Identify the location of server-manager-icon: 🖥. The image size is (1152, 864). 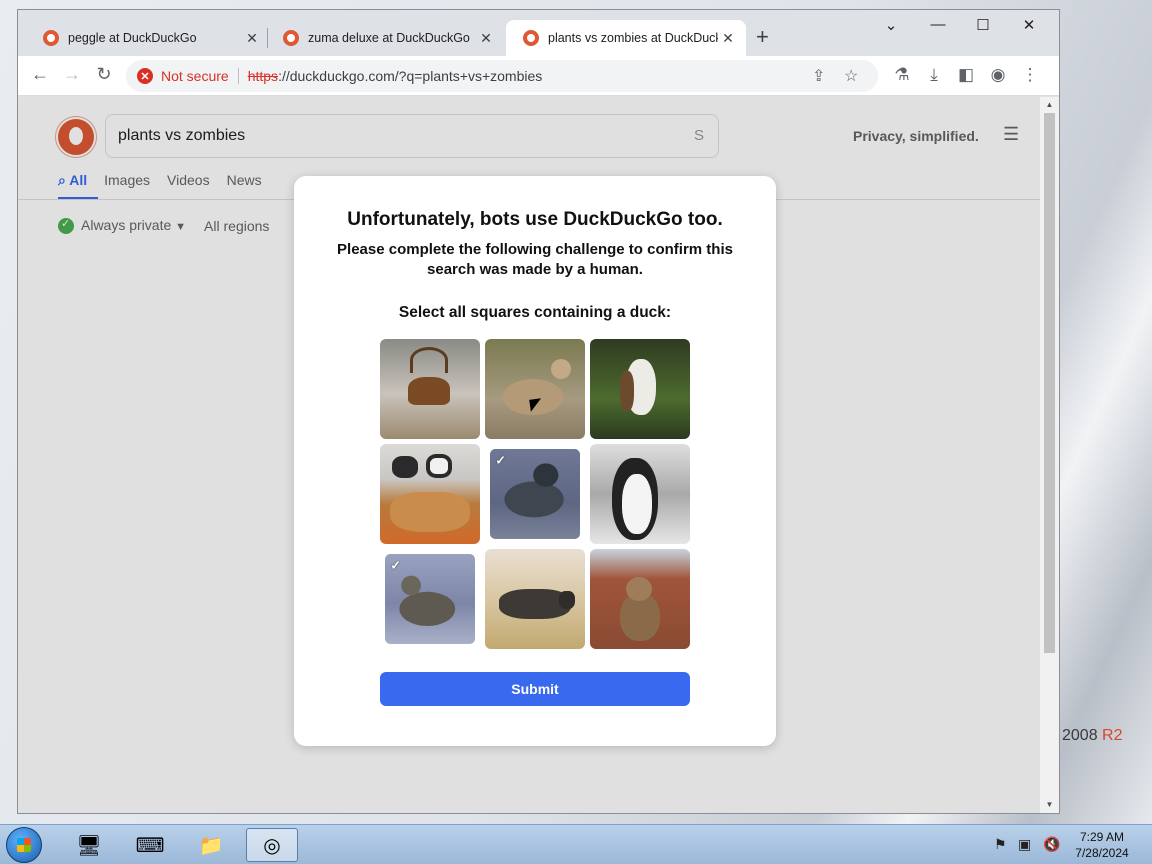
(89, 845).